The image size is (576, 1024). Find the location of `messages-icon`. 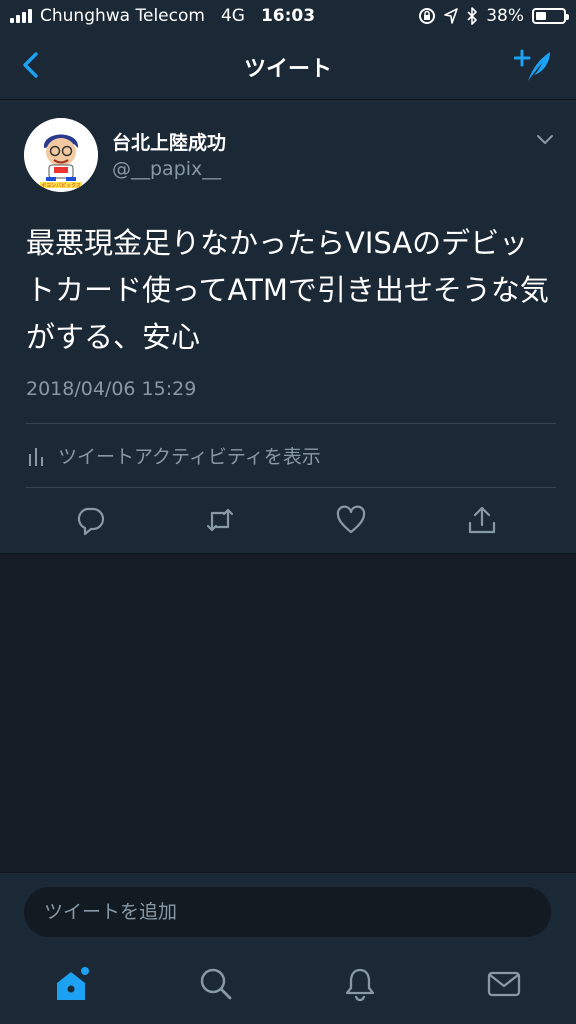

messages-icon is located at coordinates (504, 984).